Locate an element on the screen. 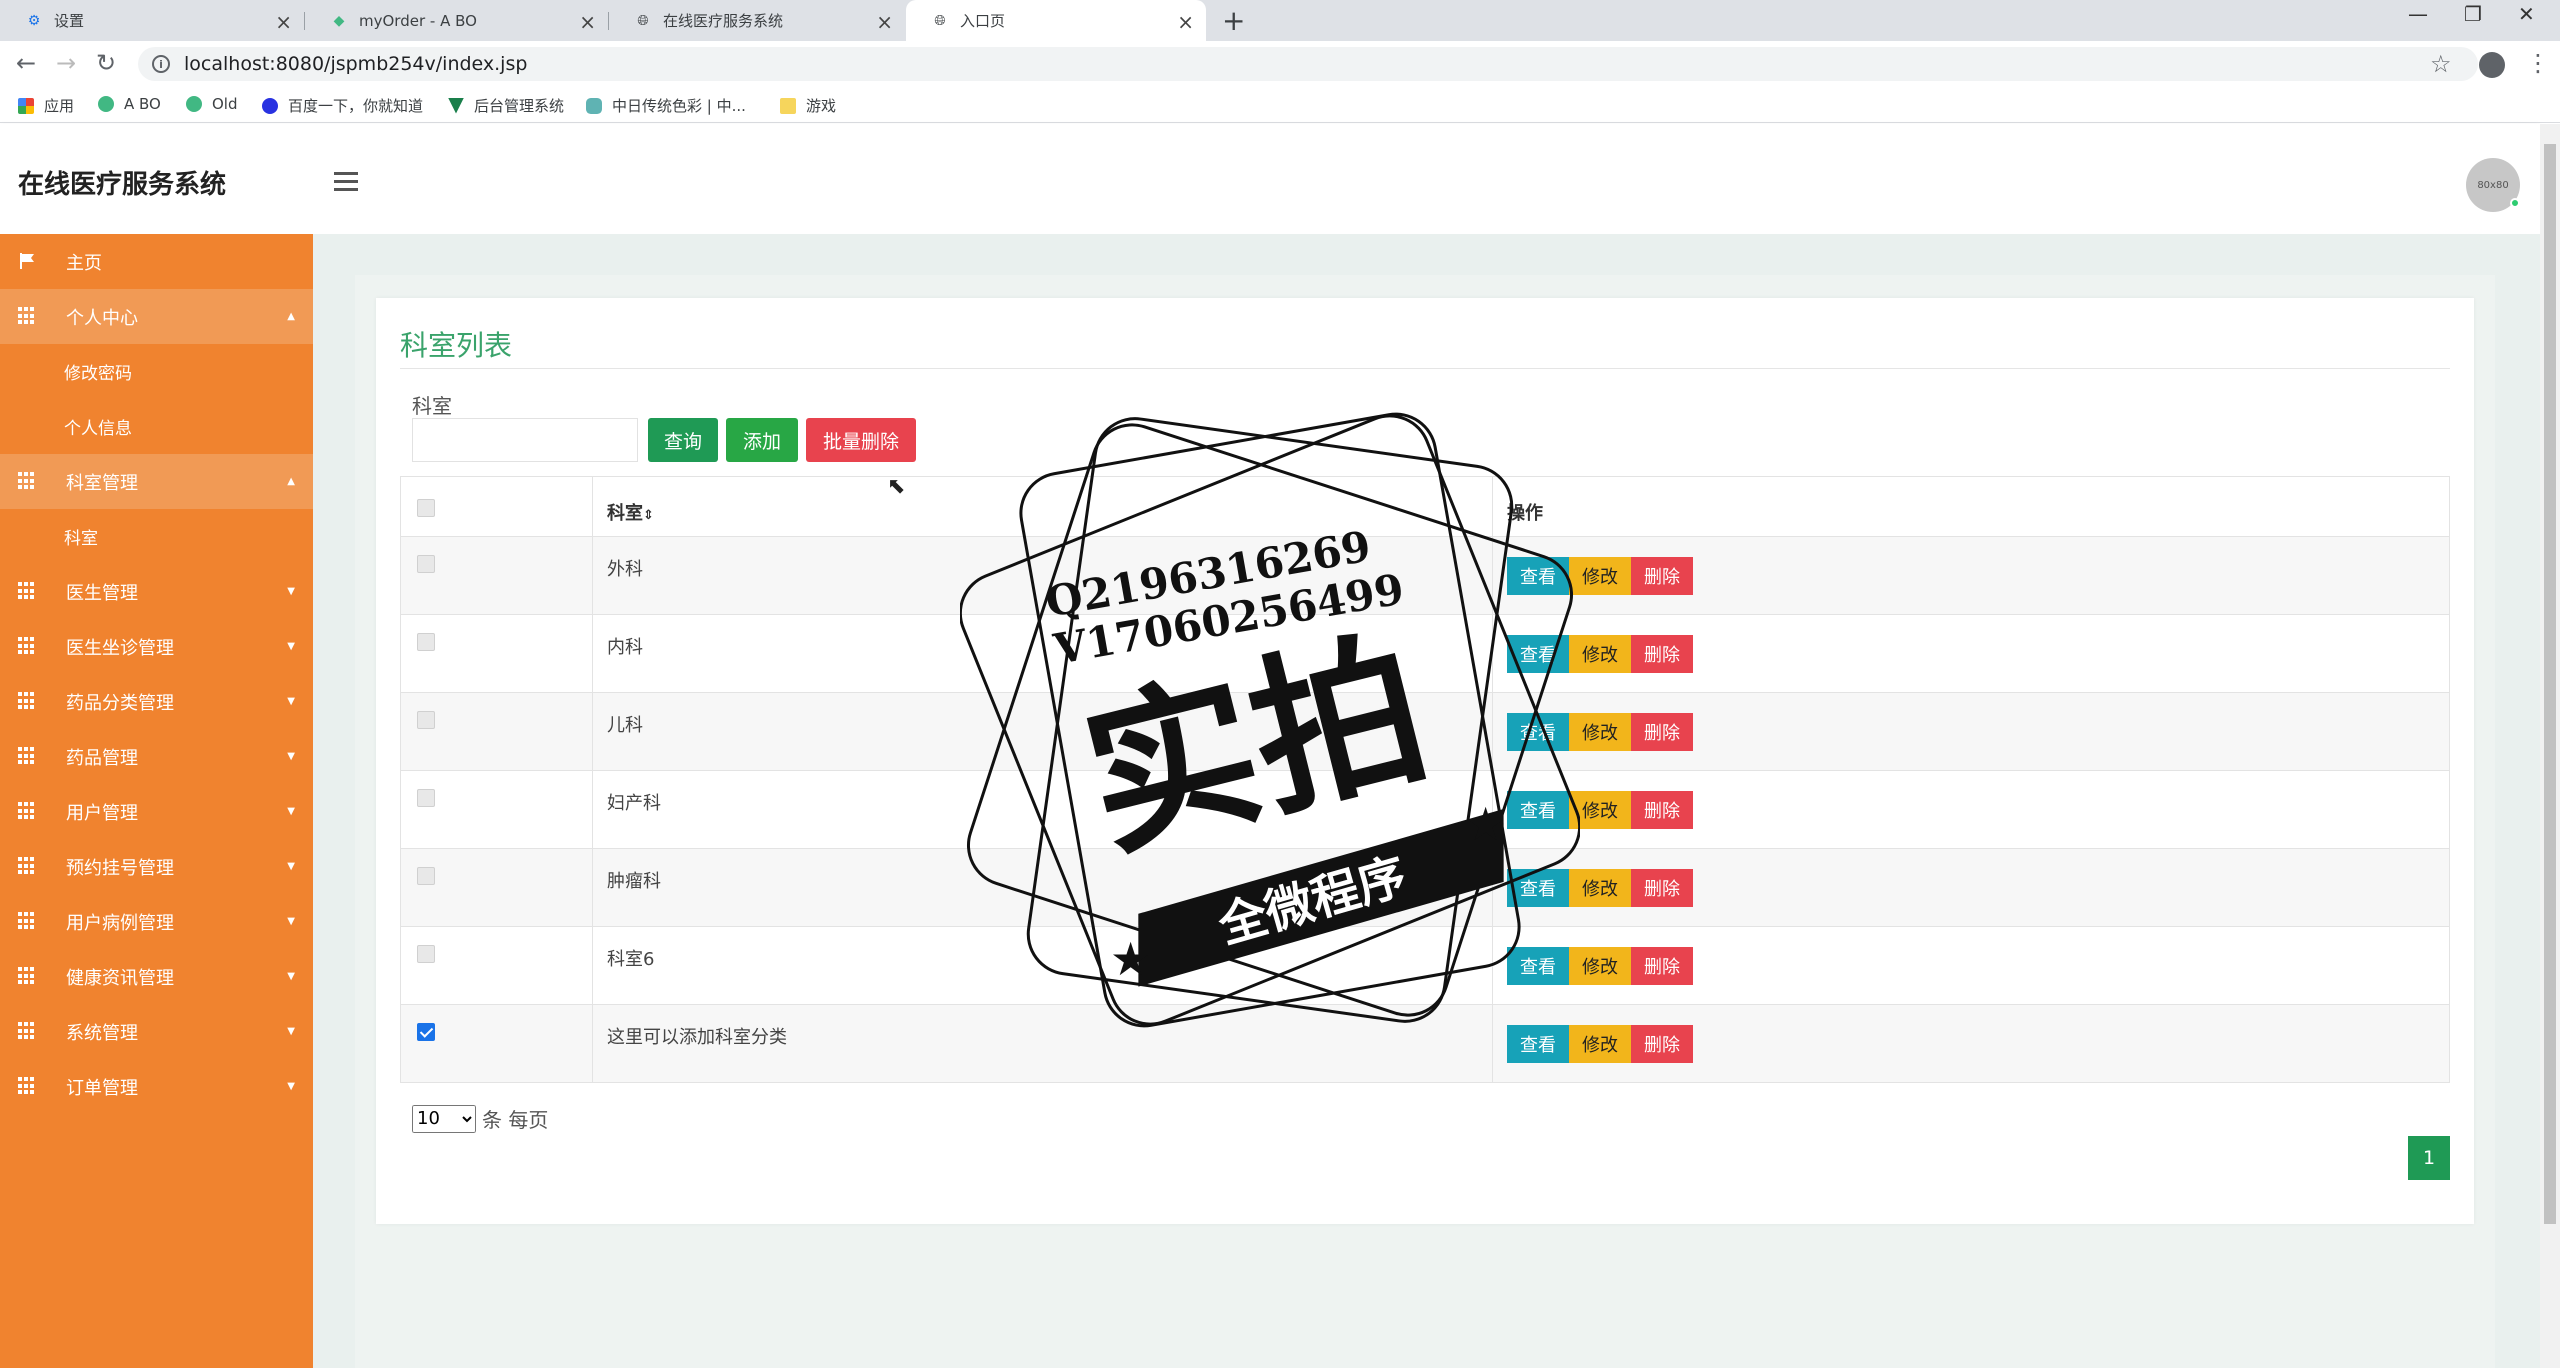 This screenshot has width=2560, height=1368. menu-toggle-icon is located at coordinates (346, 184).